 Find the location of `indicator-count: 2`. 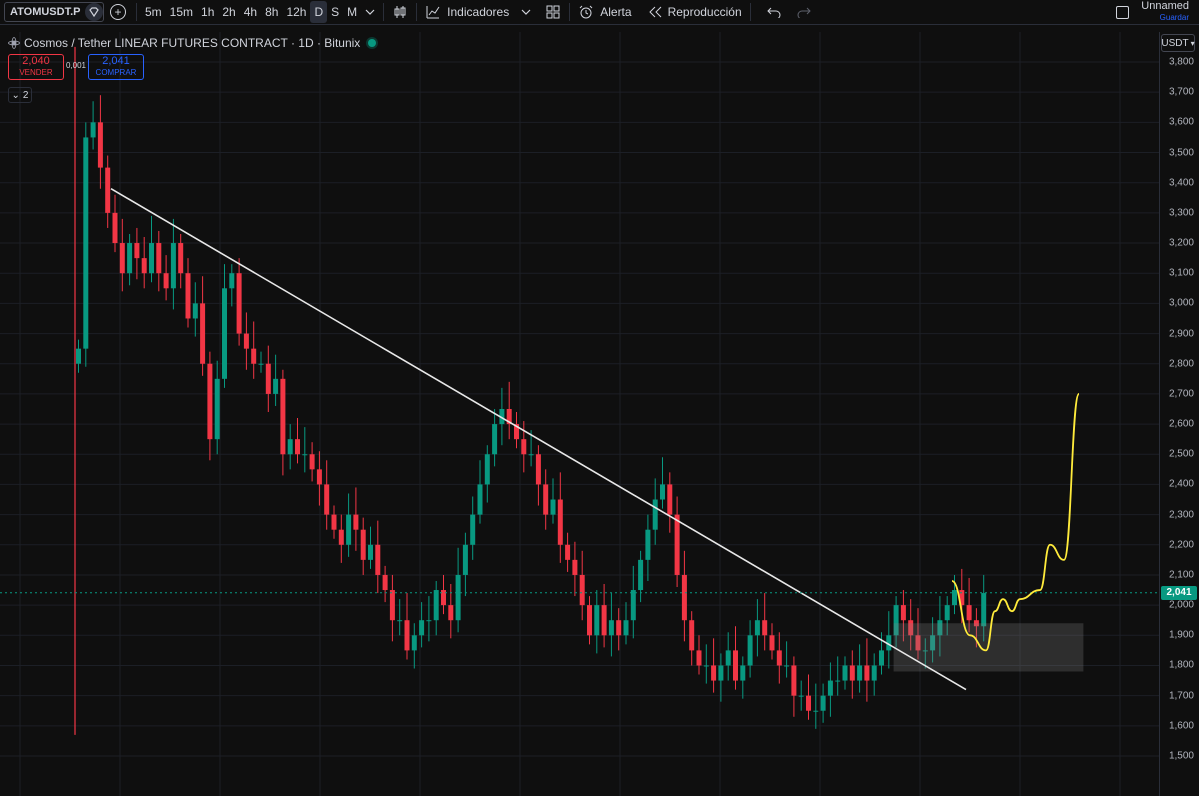

indicator-count: 2 is located at coordinates (25, 95).